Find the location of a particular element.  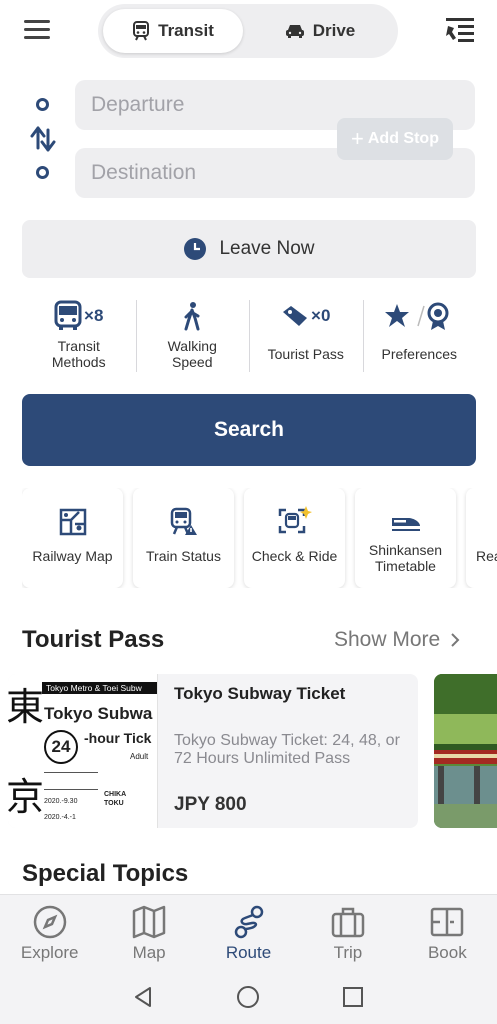

transit-label: Transit is located at coordinates (186, 30).